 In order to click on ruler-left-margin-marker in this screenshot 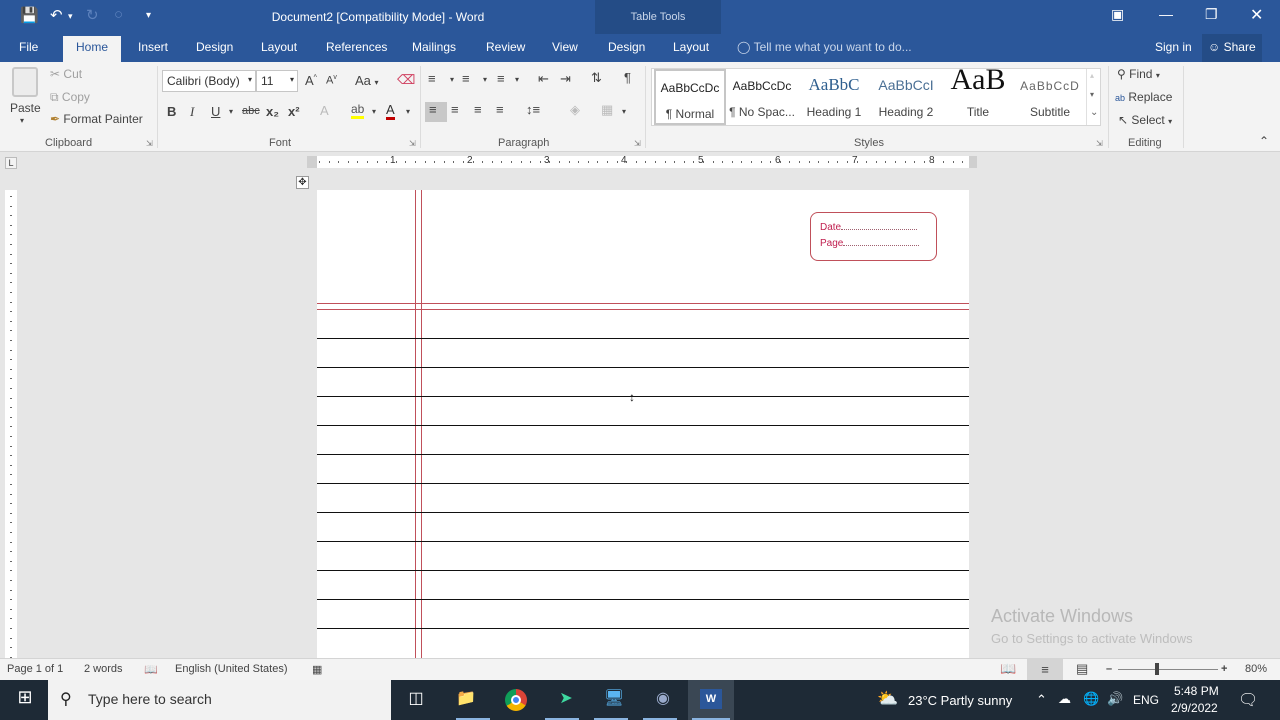, I will do `click(312, 162)`.